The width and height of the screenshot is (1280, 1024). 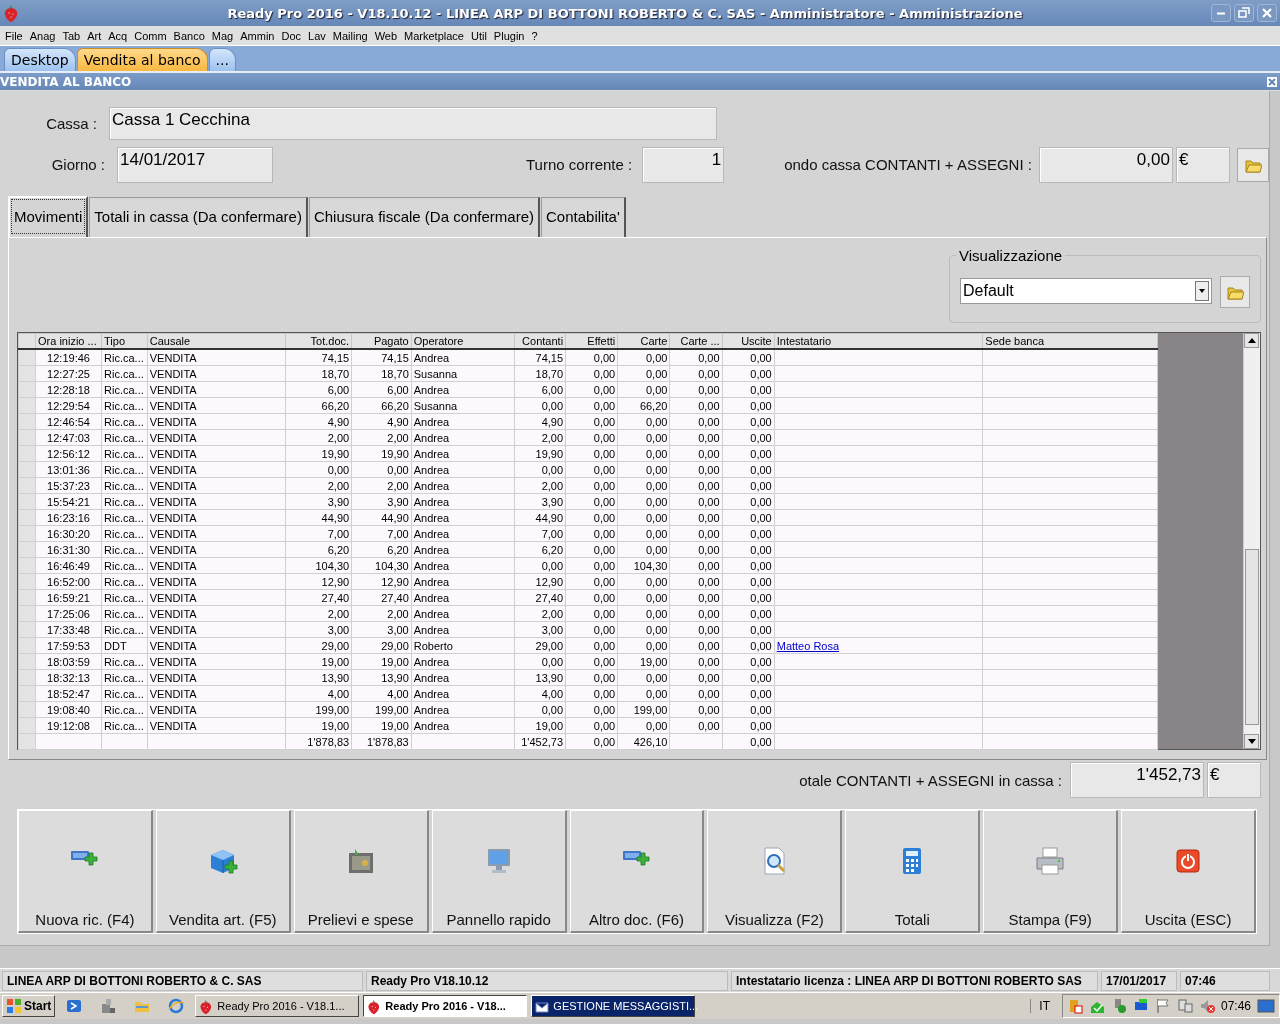 I want to click on column-header: Sede banca, so click(x=1070, y=341).